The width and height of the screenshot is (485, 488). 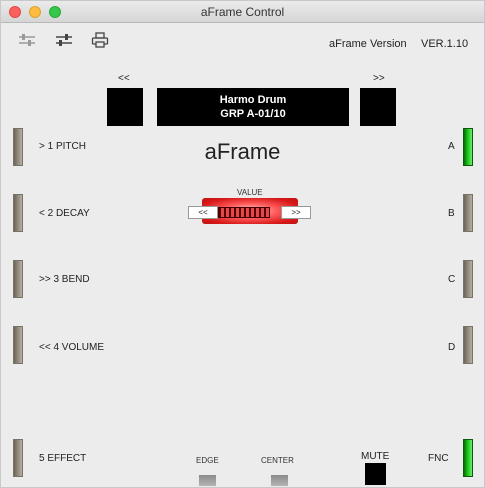 I want to click on version-label: aFrame Version, so click(x=368, y=44).